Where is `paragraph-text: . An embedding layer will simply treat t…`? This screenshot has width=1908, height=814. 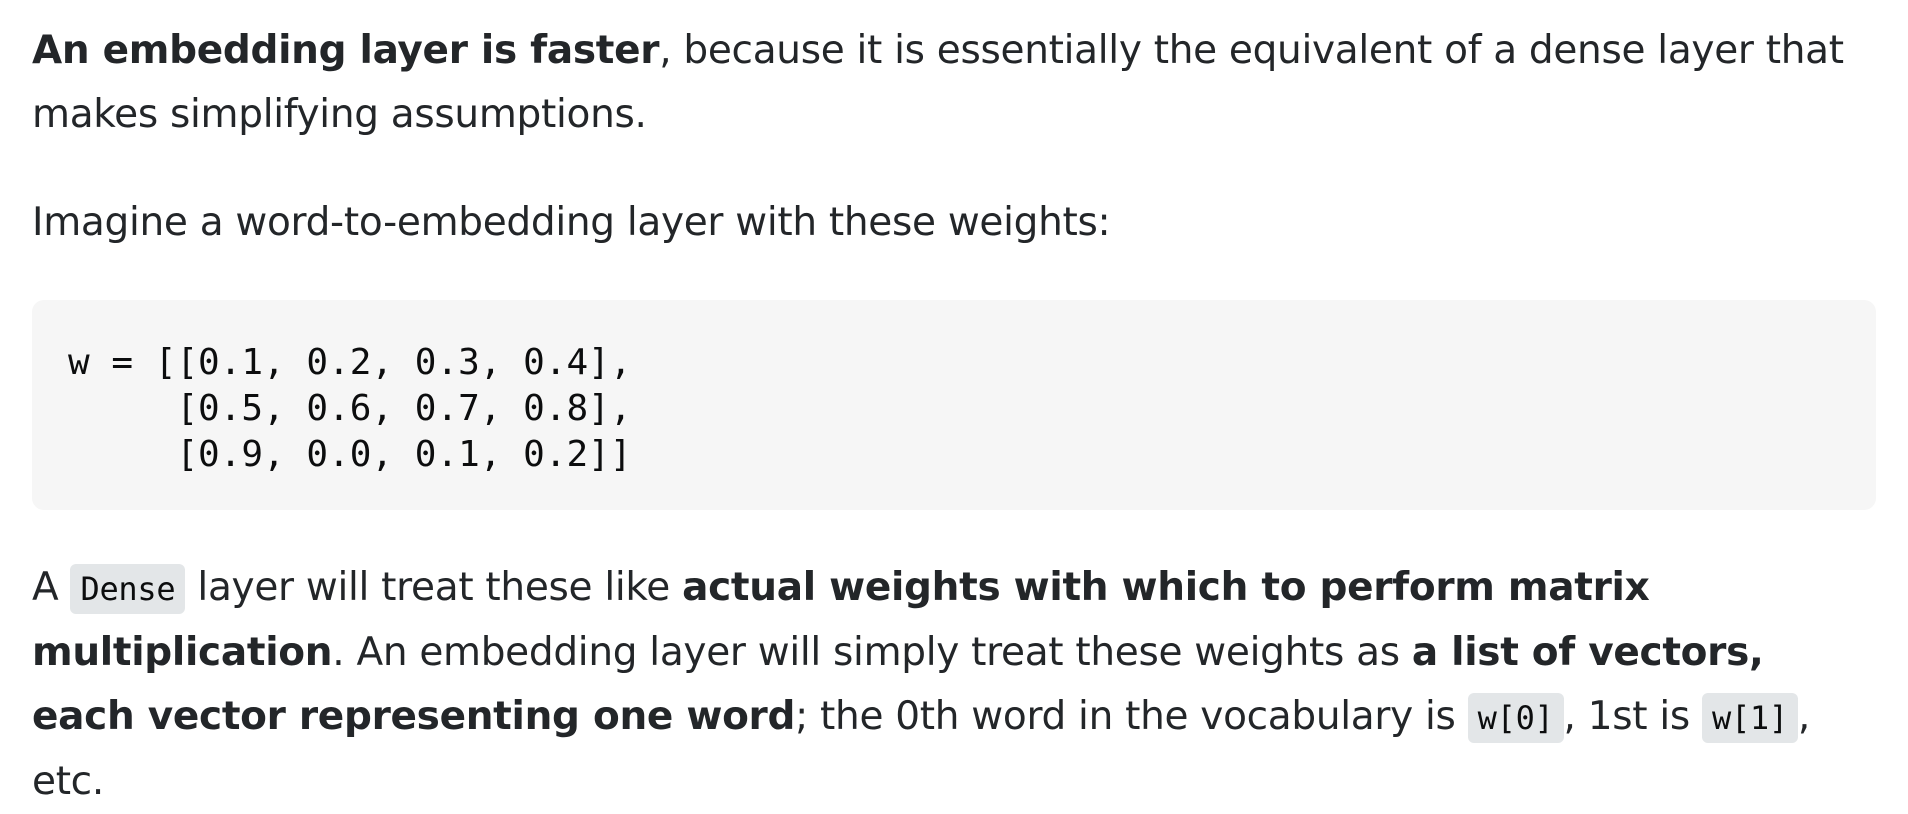 paragraph-text: . An embedding layer will simply treat t… is located at coordinates (872, 652).